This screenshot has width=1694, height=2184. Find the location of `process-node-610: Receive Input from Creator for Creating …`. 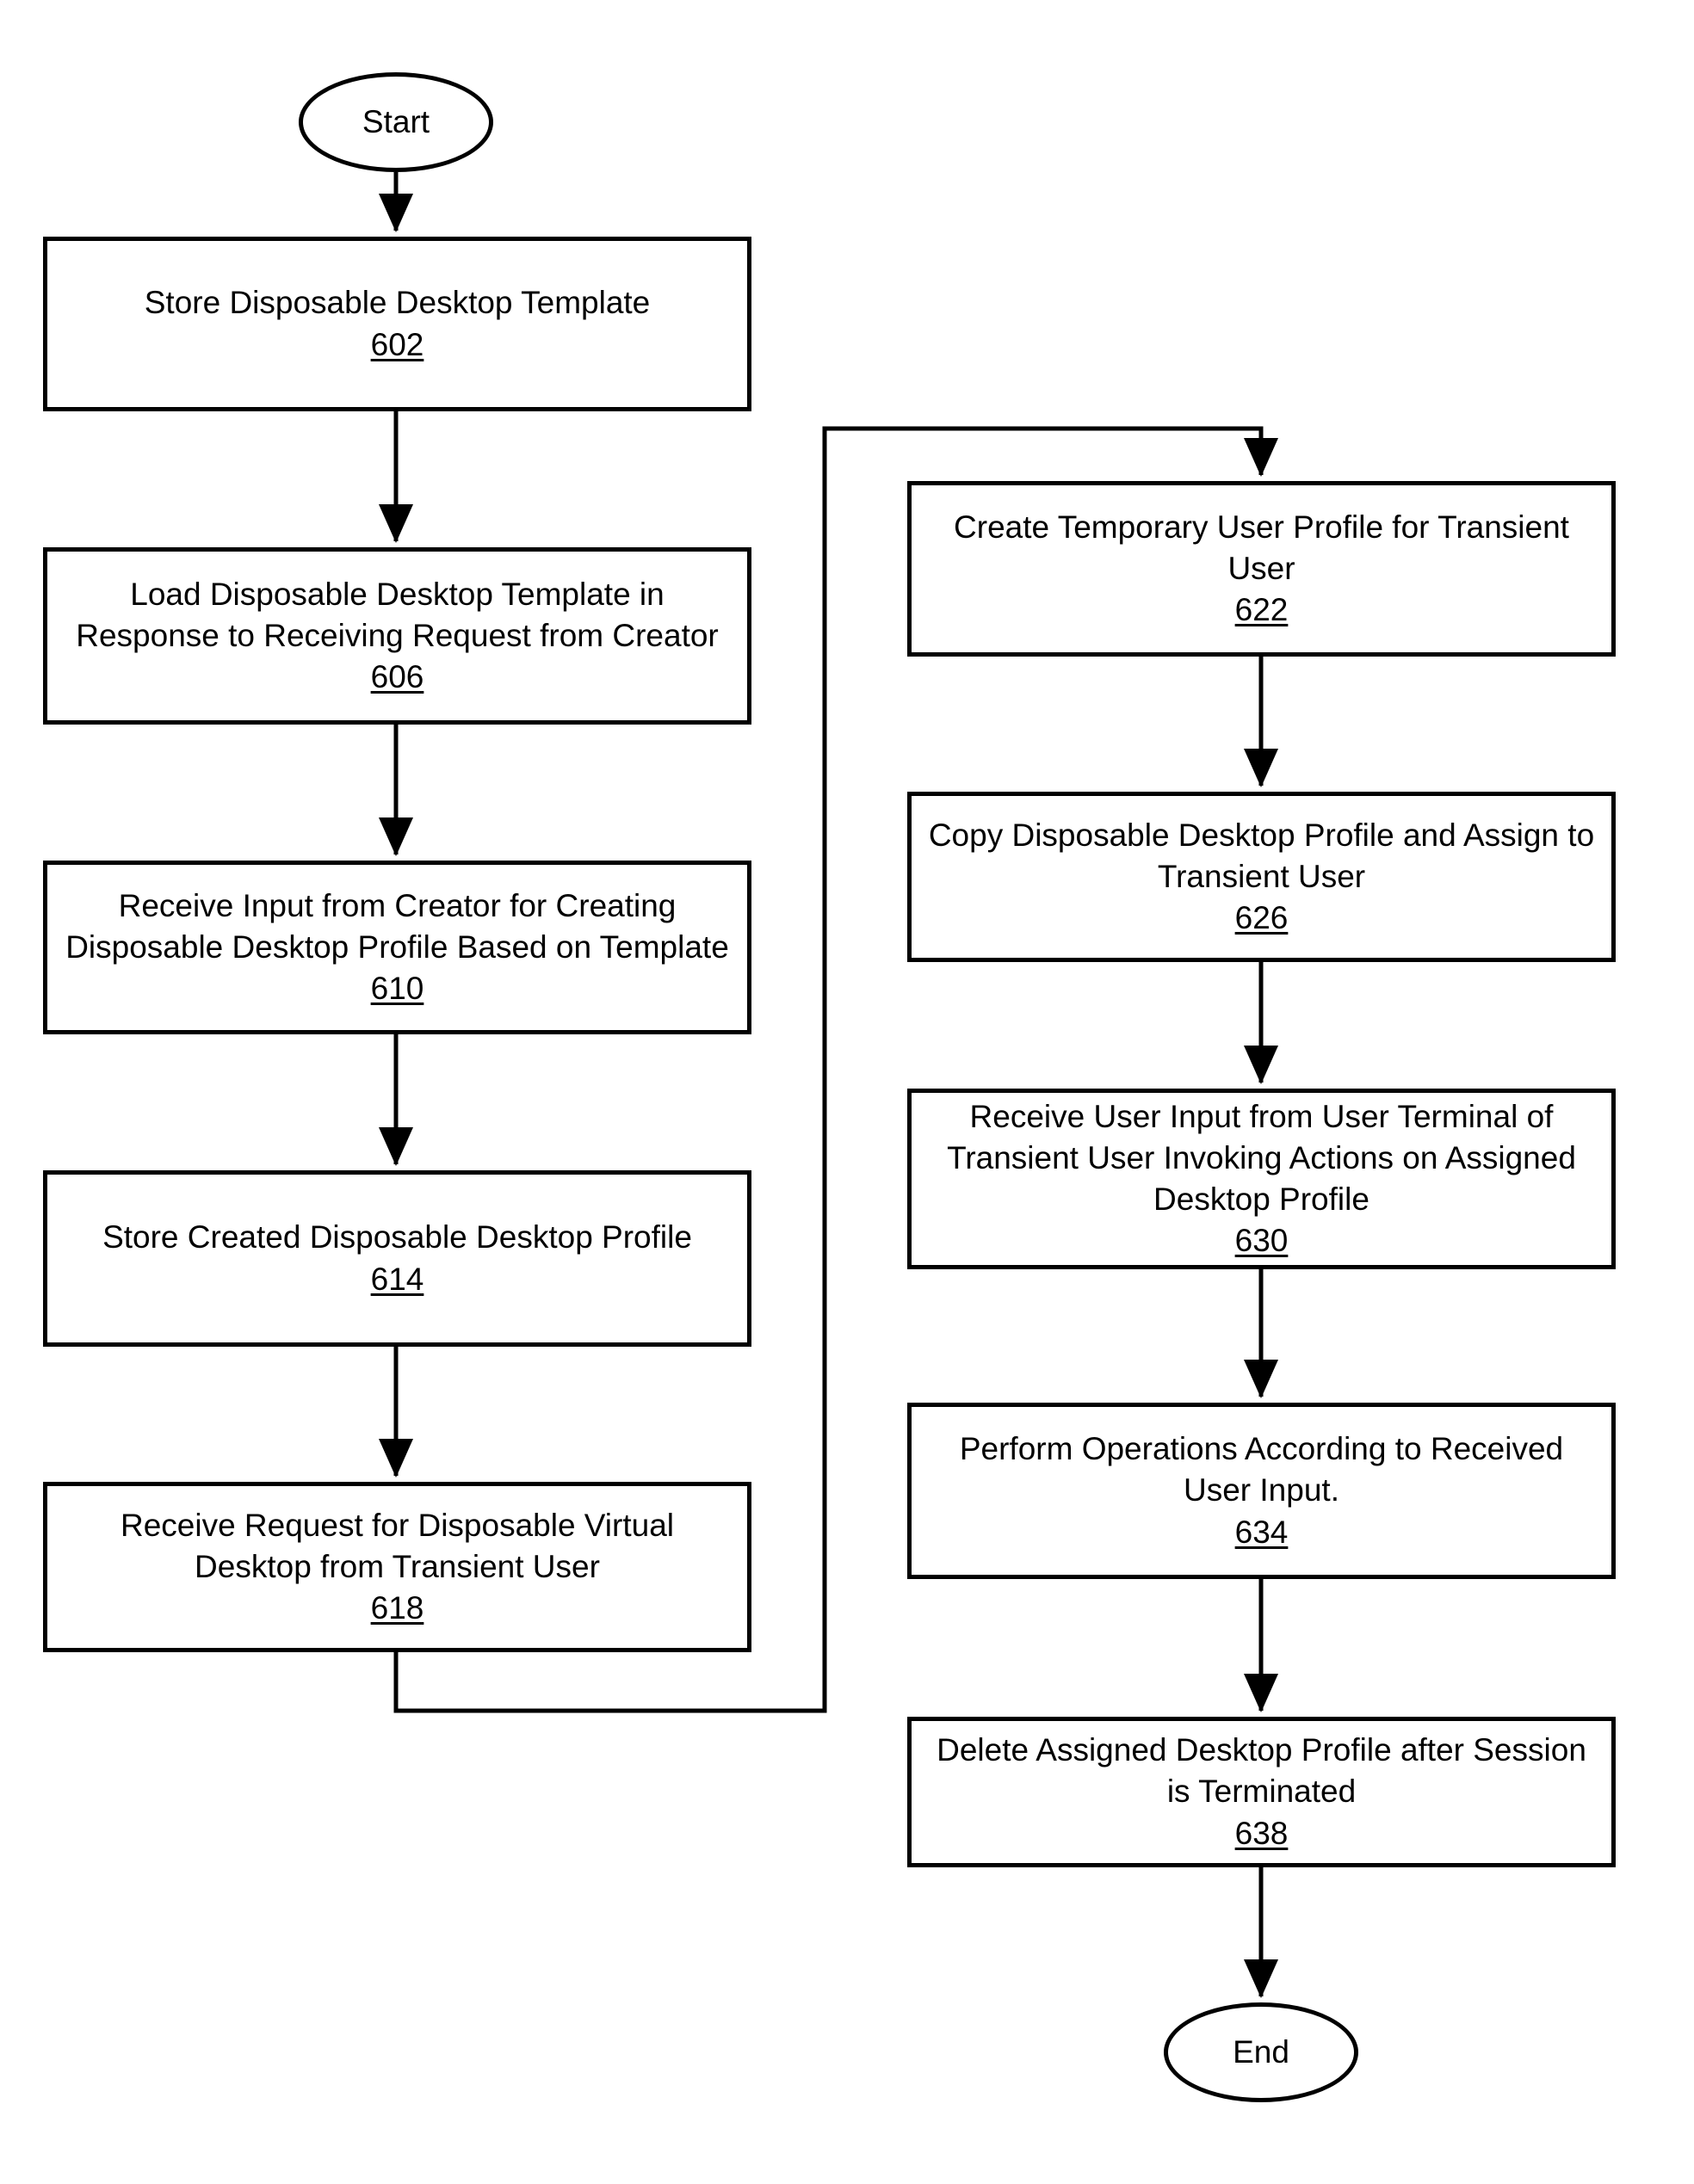

process-node-610: Receive Input from Creator for Creating … is located at coordinates (397, 947).